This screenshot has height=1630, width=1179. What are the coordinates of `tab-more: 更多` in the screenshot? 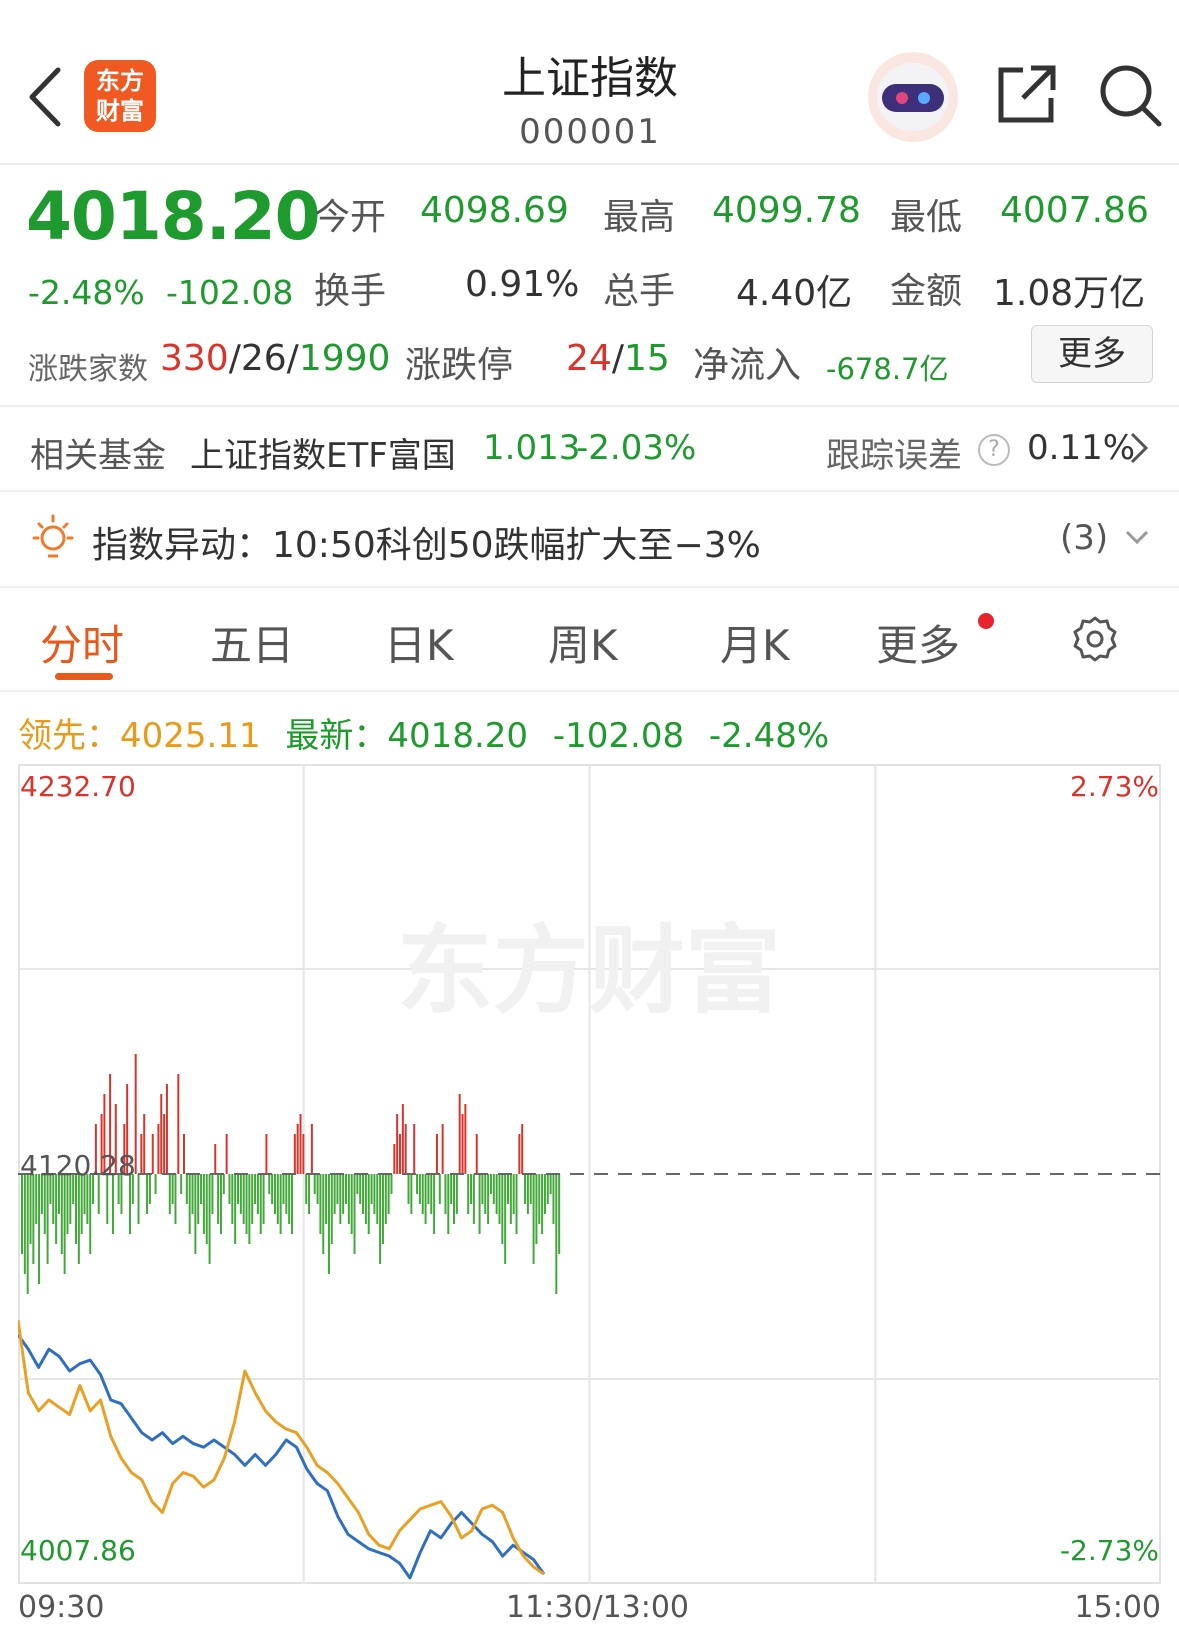 It's located at (918, 642).